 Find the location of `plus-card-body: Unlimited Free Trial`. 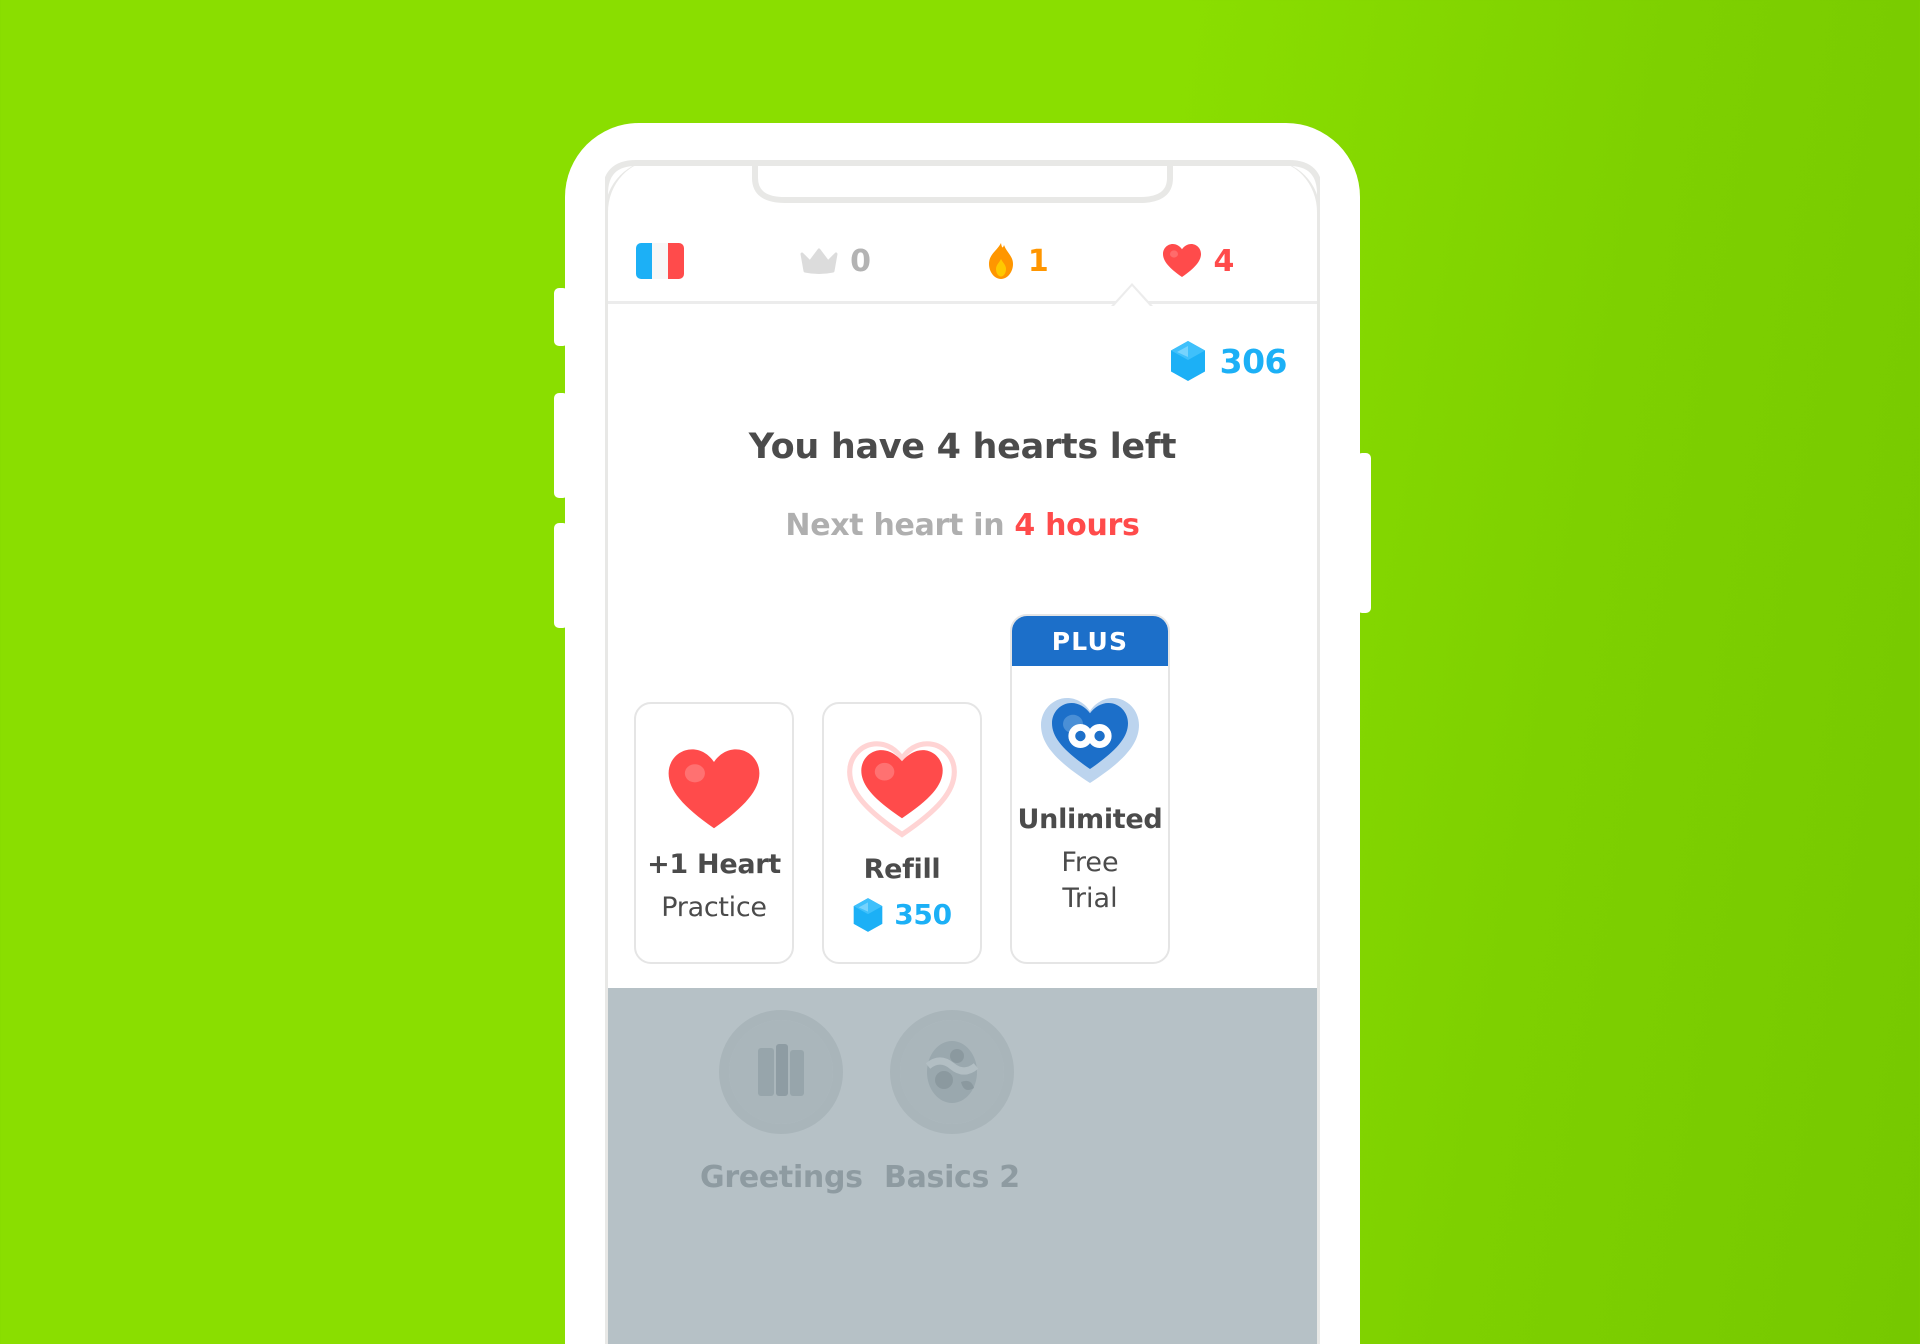

plus-card-body: Unlimited Free Trial is located at coordinates (1090, 814).